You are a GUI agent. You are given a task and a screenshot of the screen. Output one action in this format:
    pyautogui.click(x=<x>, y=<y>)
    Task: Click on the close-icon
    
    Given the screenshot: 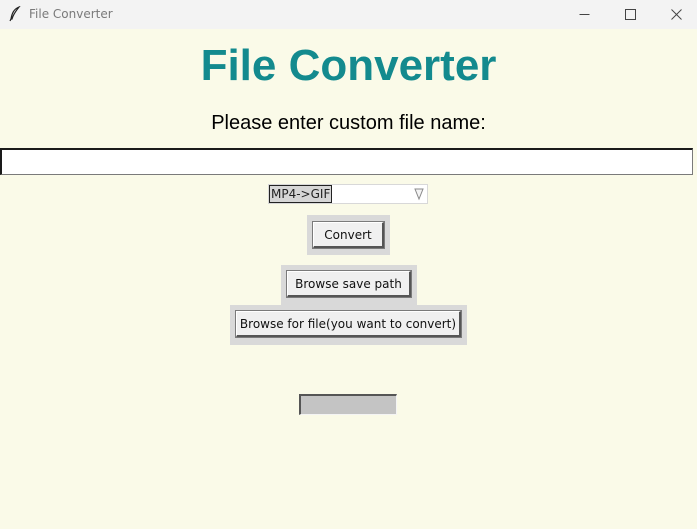 What is the action you would take?
    pyautogui.click(x=676, y=14)
    